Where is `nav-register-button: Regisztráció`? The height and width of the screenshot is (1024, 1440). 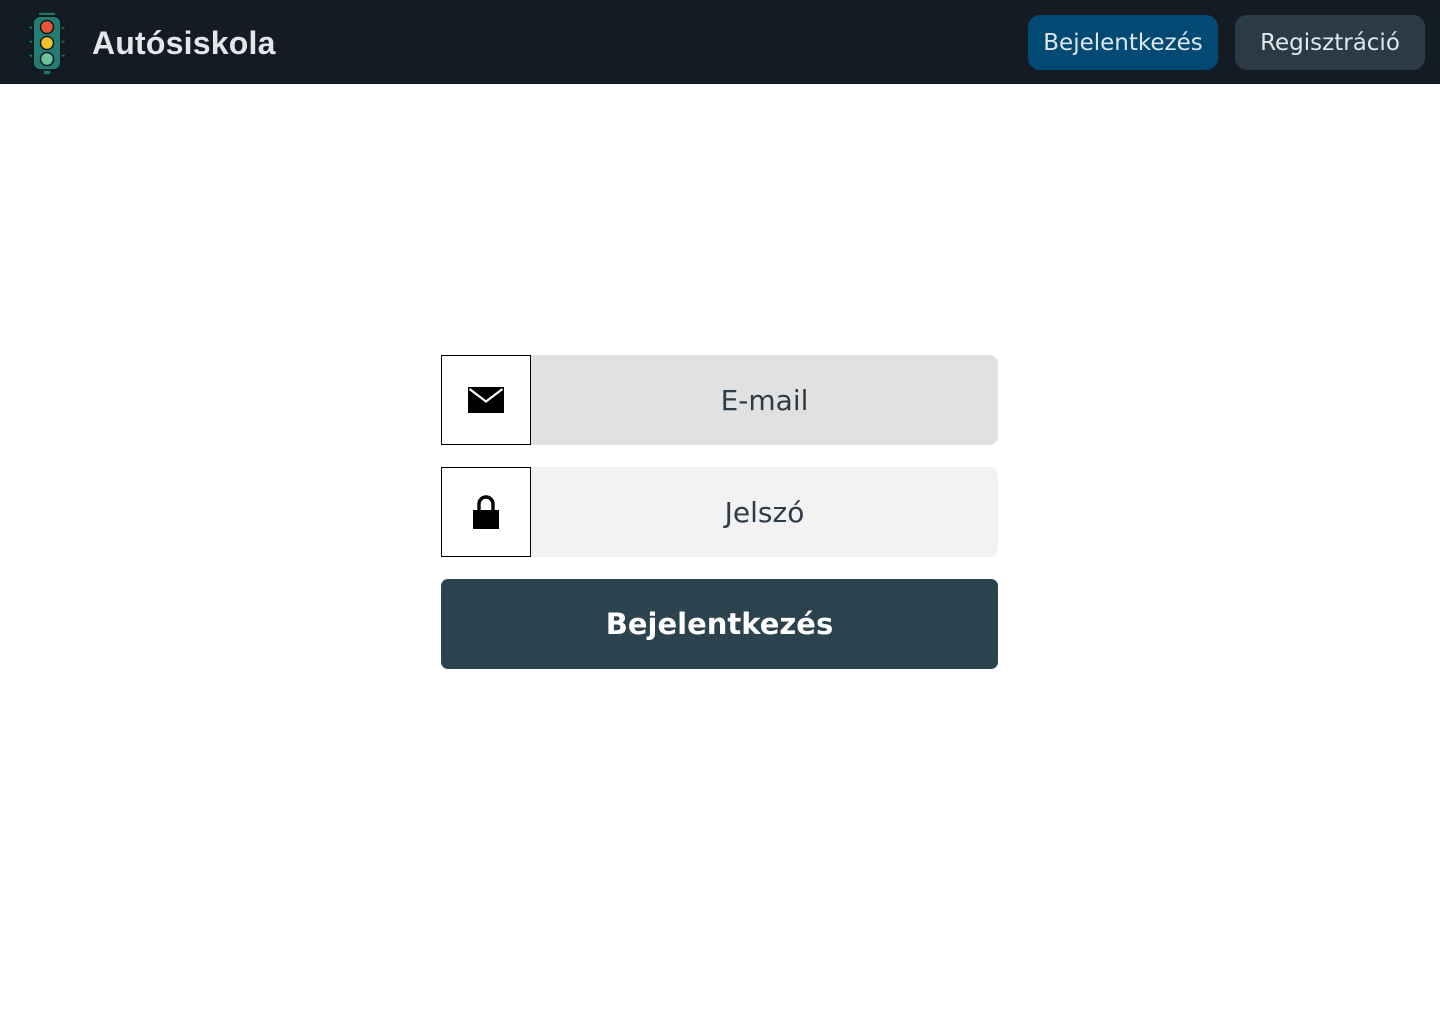
nav-register-button: Regisztráció is located at coordinates (1330, 42).